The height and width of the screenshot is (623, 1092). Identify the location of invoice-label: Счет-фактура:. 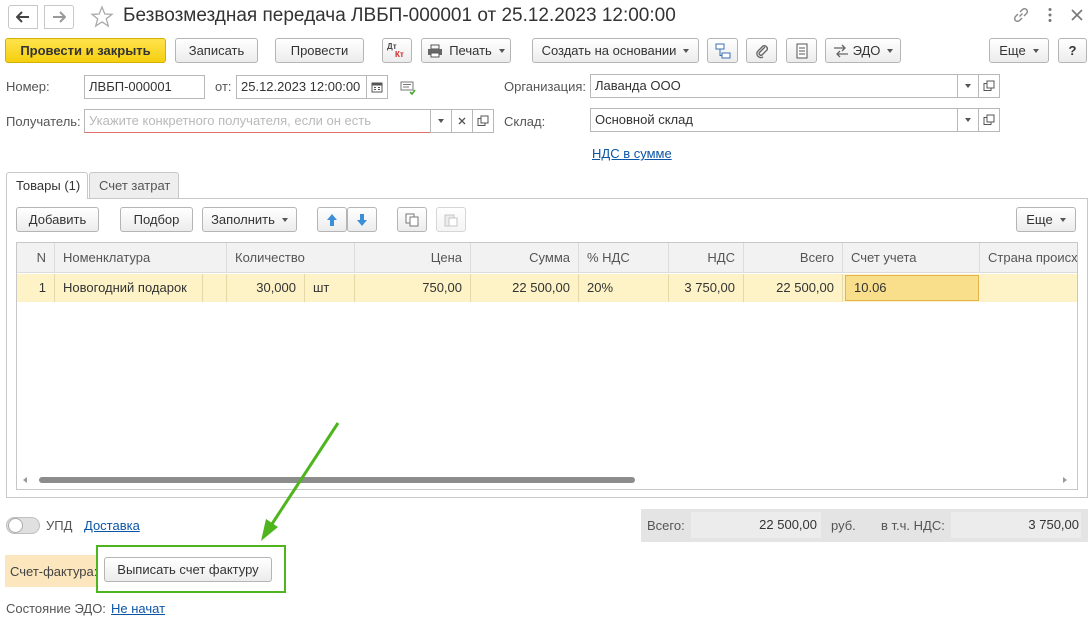
(54, 571).